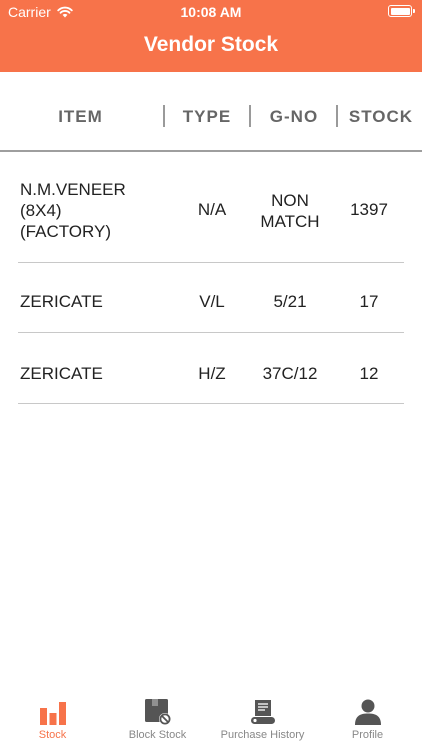 This screenshot has height=750, width=422. I want to click on gno-line: 37C/12, so click(290, 373).